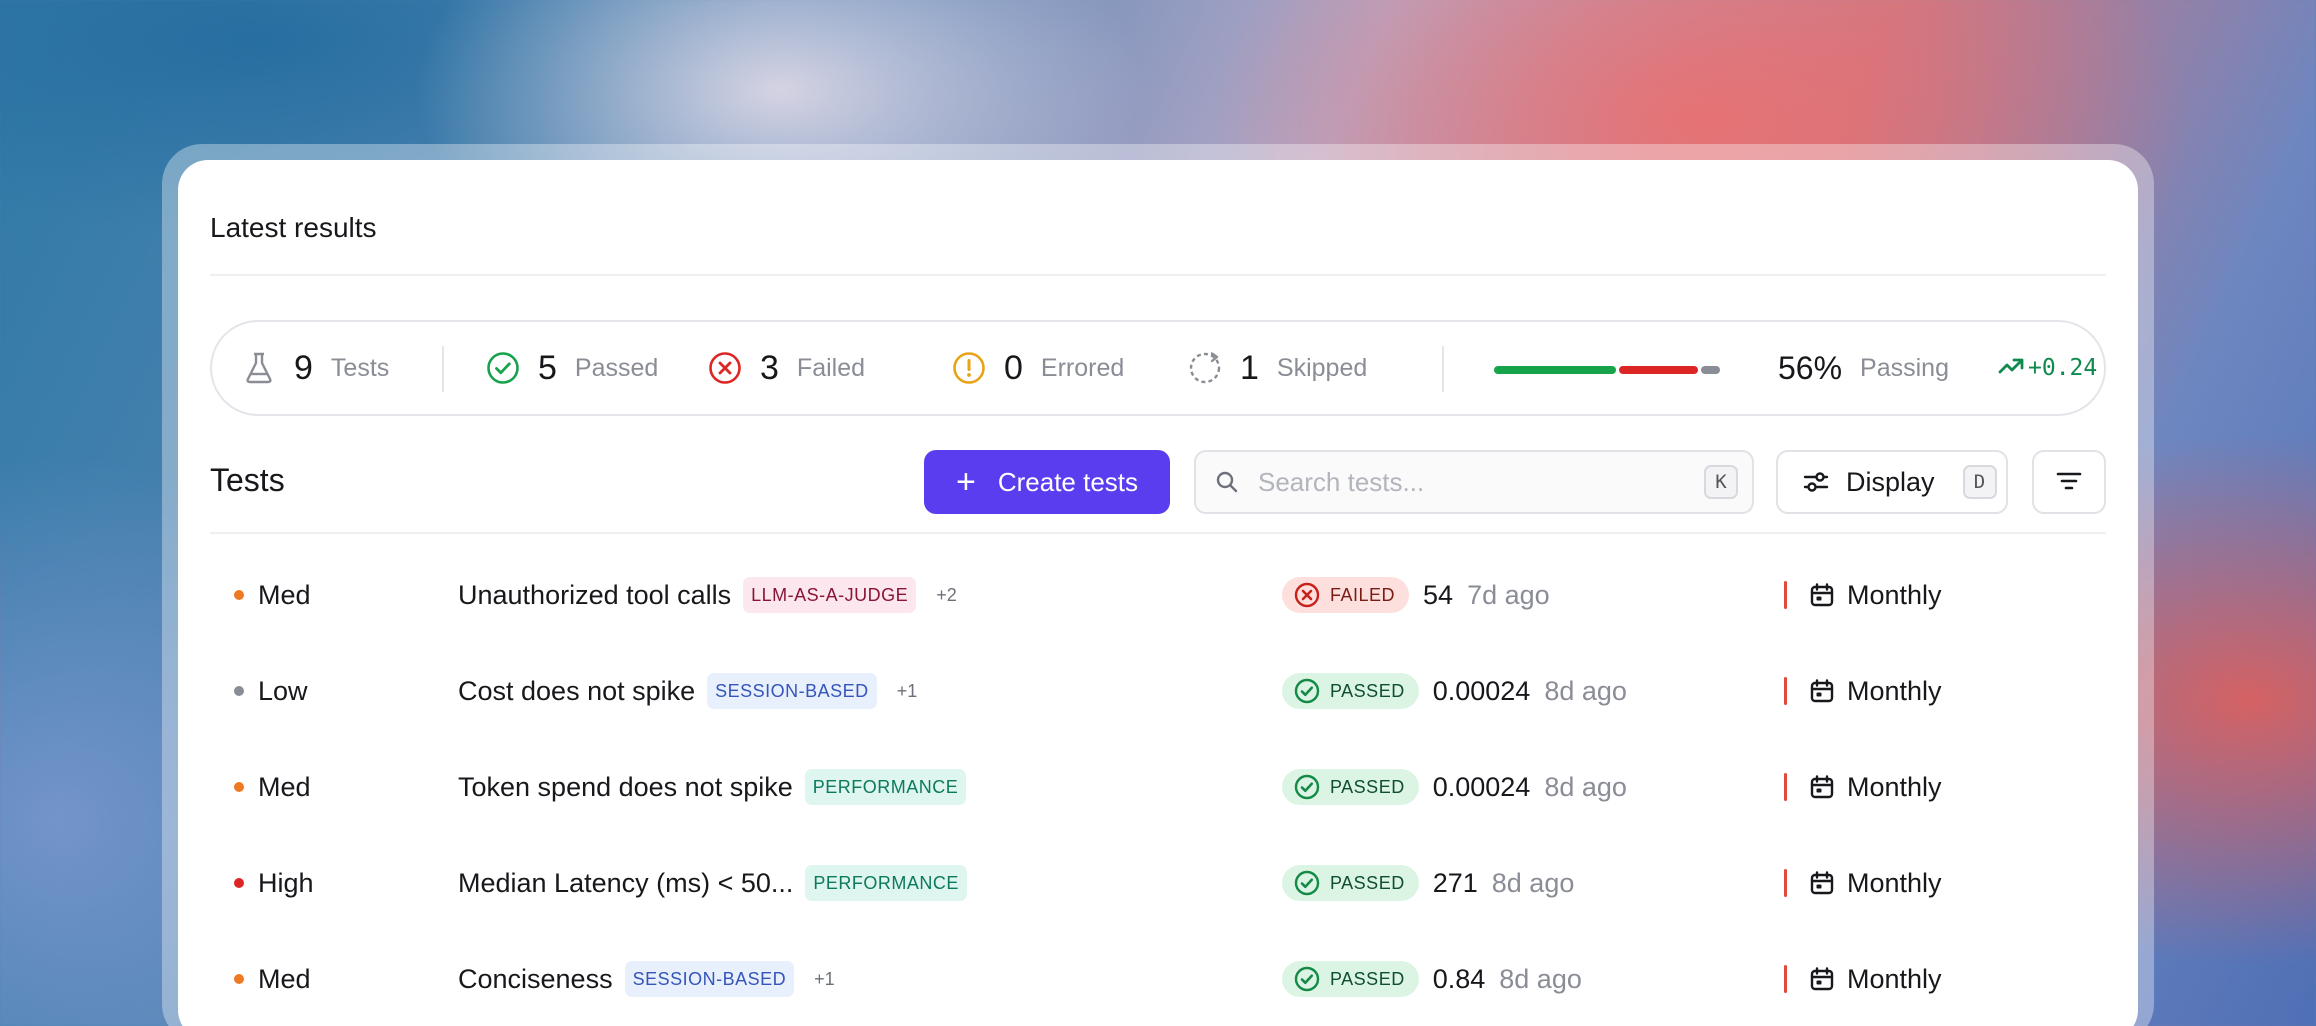  I want to click on status-cell: PASSED 271 8d ago, so click(1428, 883).